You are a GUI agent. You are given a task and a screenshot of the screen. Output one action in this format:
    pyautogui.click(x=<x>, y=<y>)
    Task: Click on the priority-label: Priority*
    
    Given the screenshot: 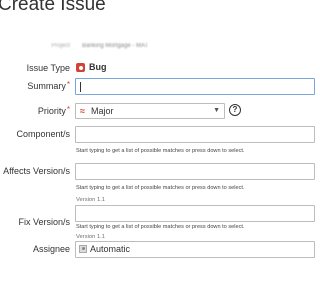 What is the action you would take?
    pyautogui.click(x=53, y=111)
    